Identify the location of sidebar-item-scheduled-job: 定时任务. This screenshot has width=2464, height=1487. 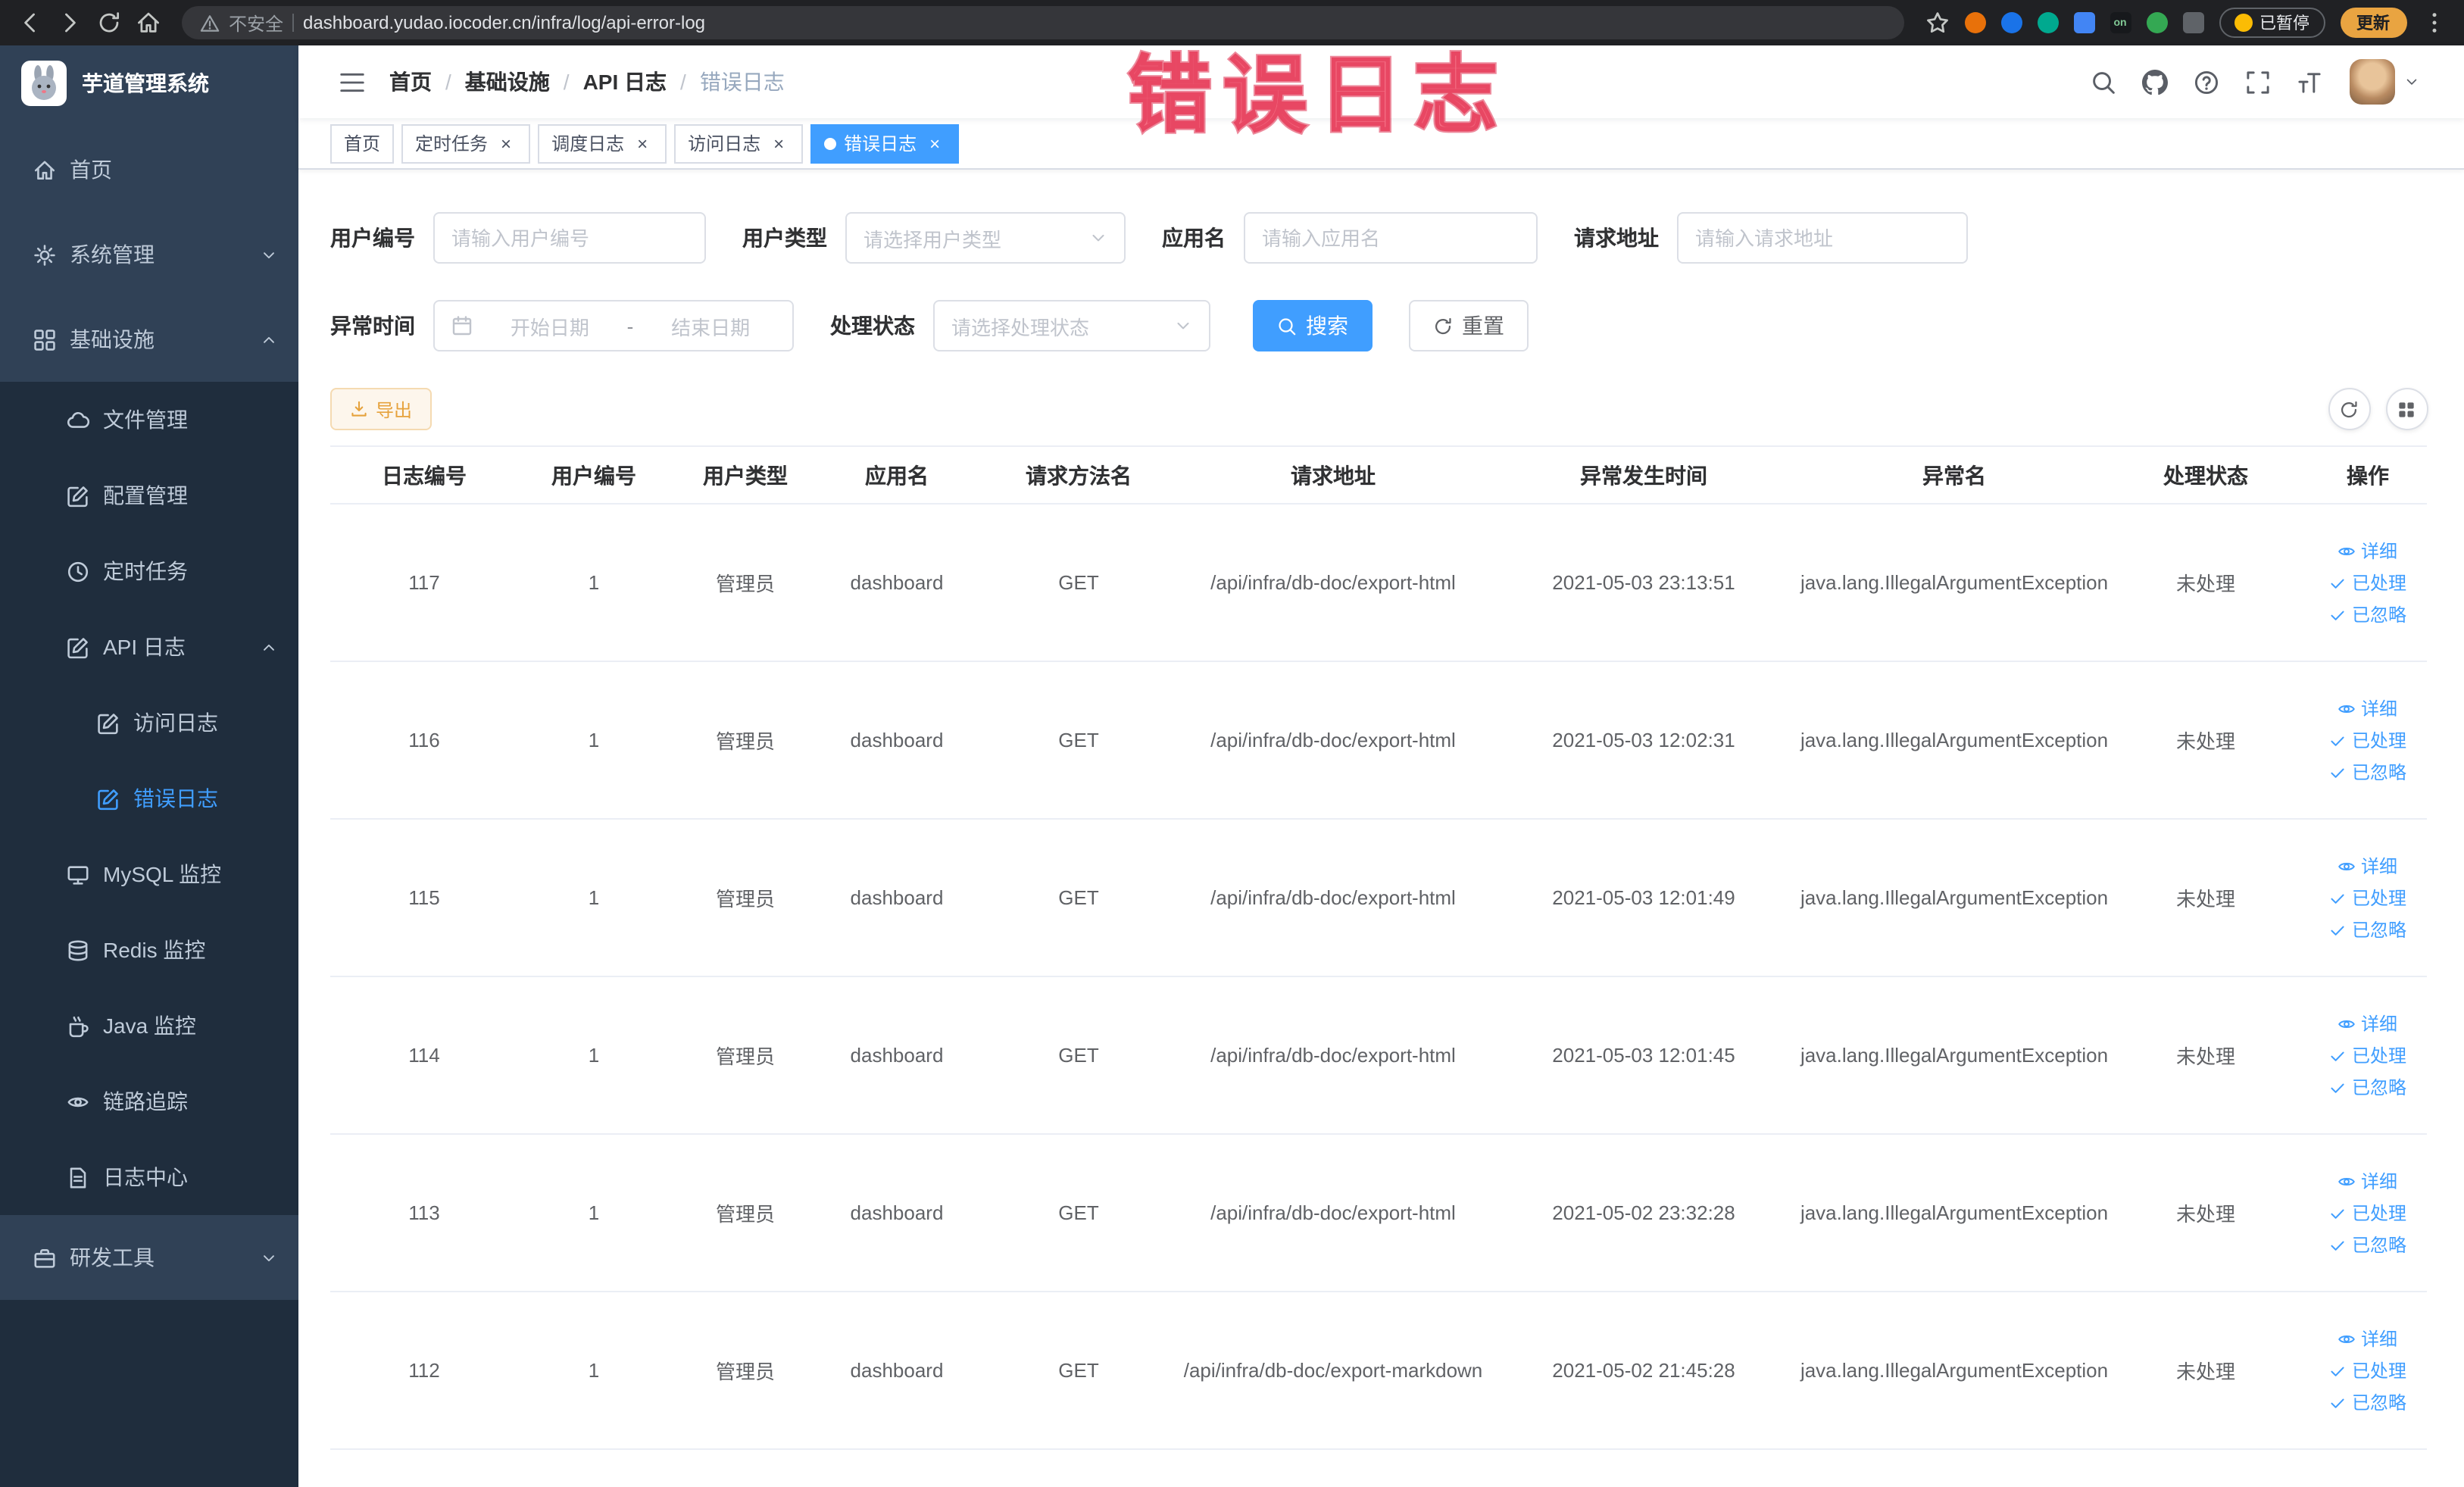
(149, 571).